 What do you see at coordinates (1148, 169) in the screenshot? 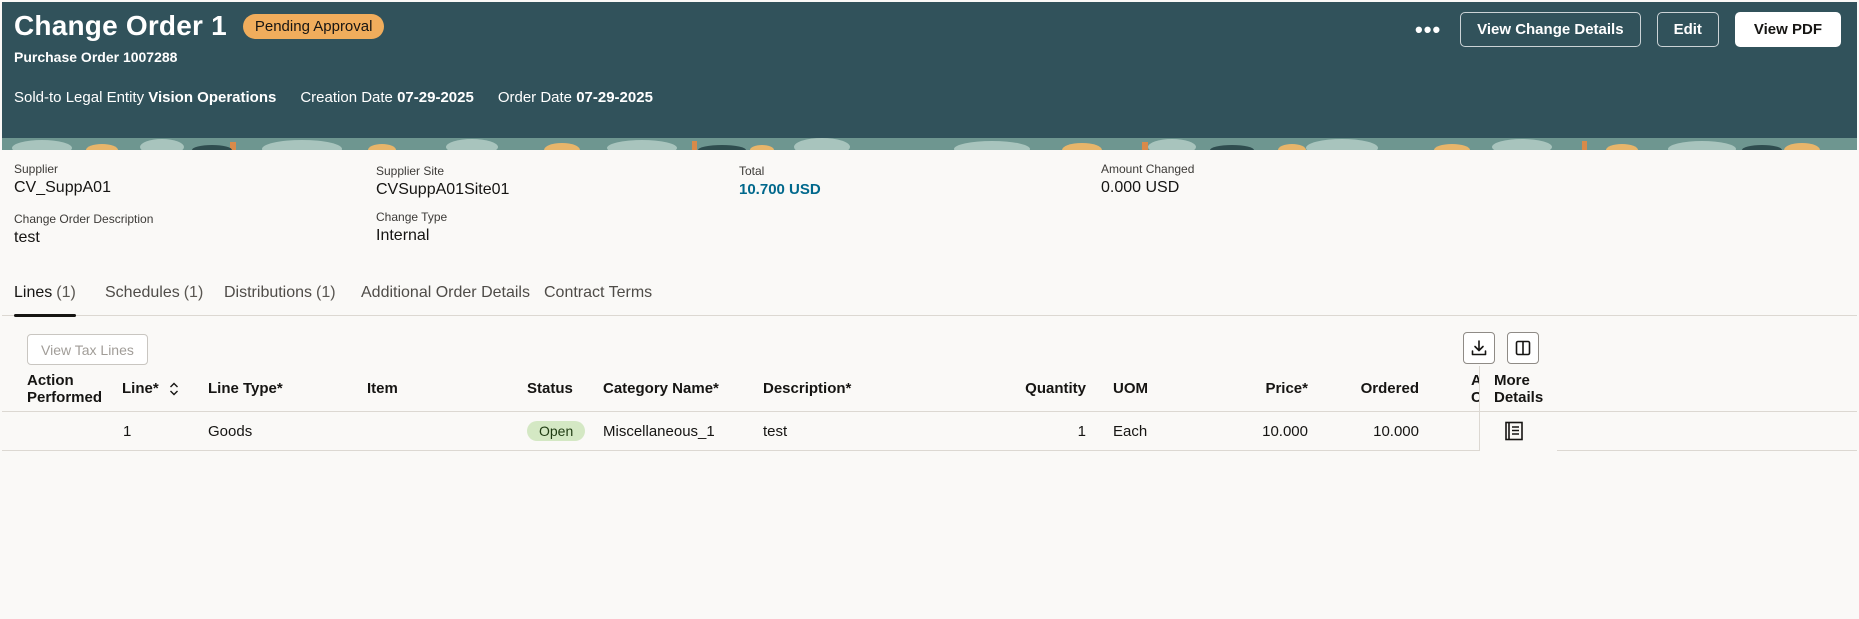
I see `amount-changed-label: Amount Changed` at bounding box center [1148, 169].